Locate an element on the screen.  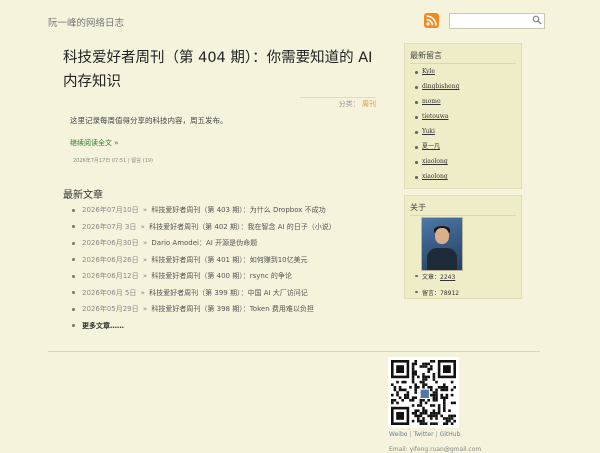
articles-count-link: 2243 is located at coordinates (447, 277).